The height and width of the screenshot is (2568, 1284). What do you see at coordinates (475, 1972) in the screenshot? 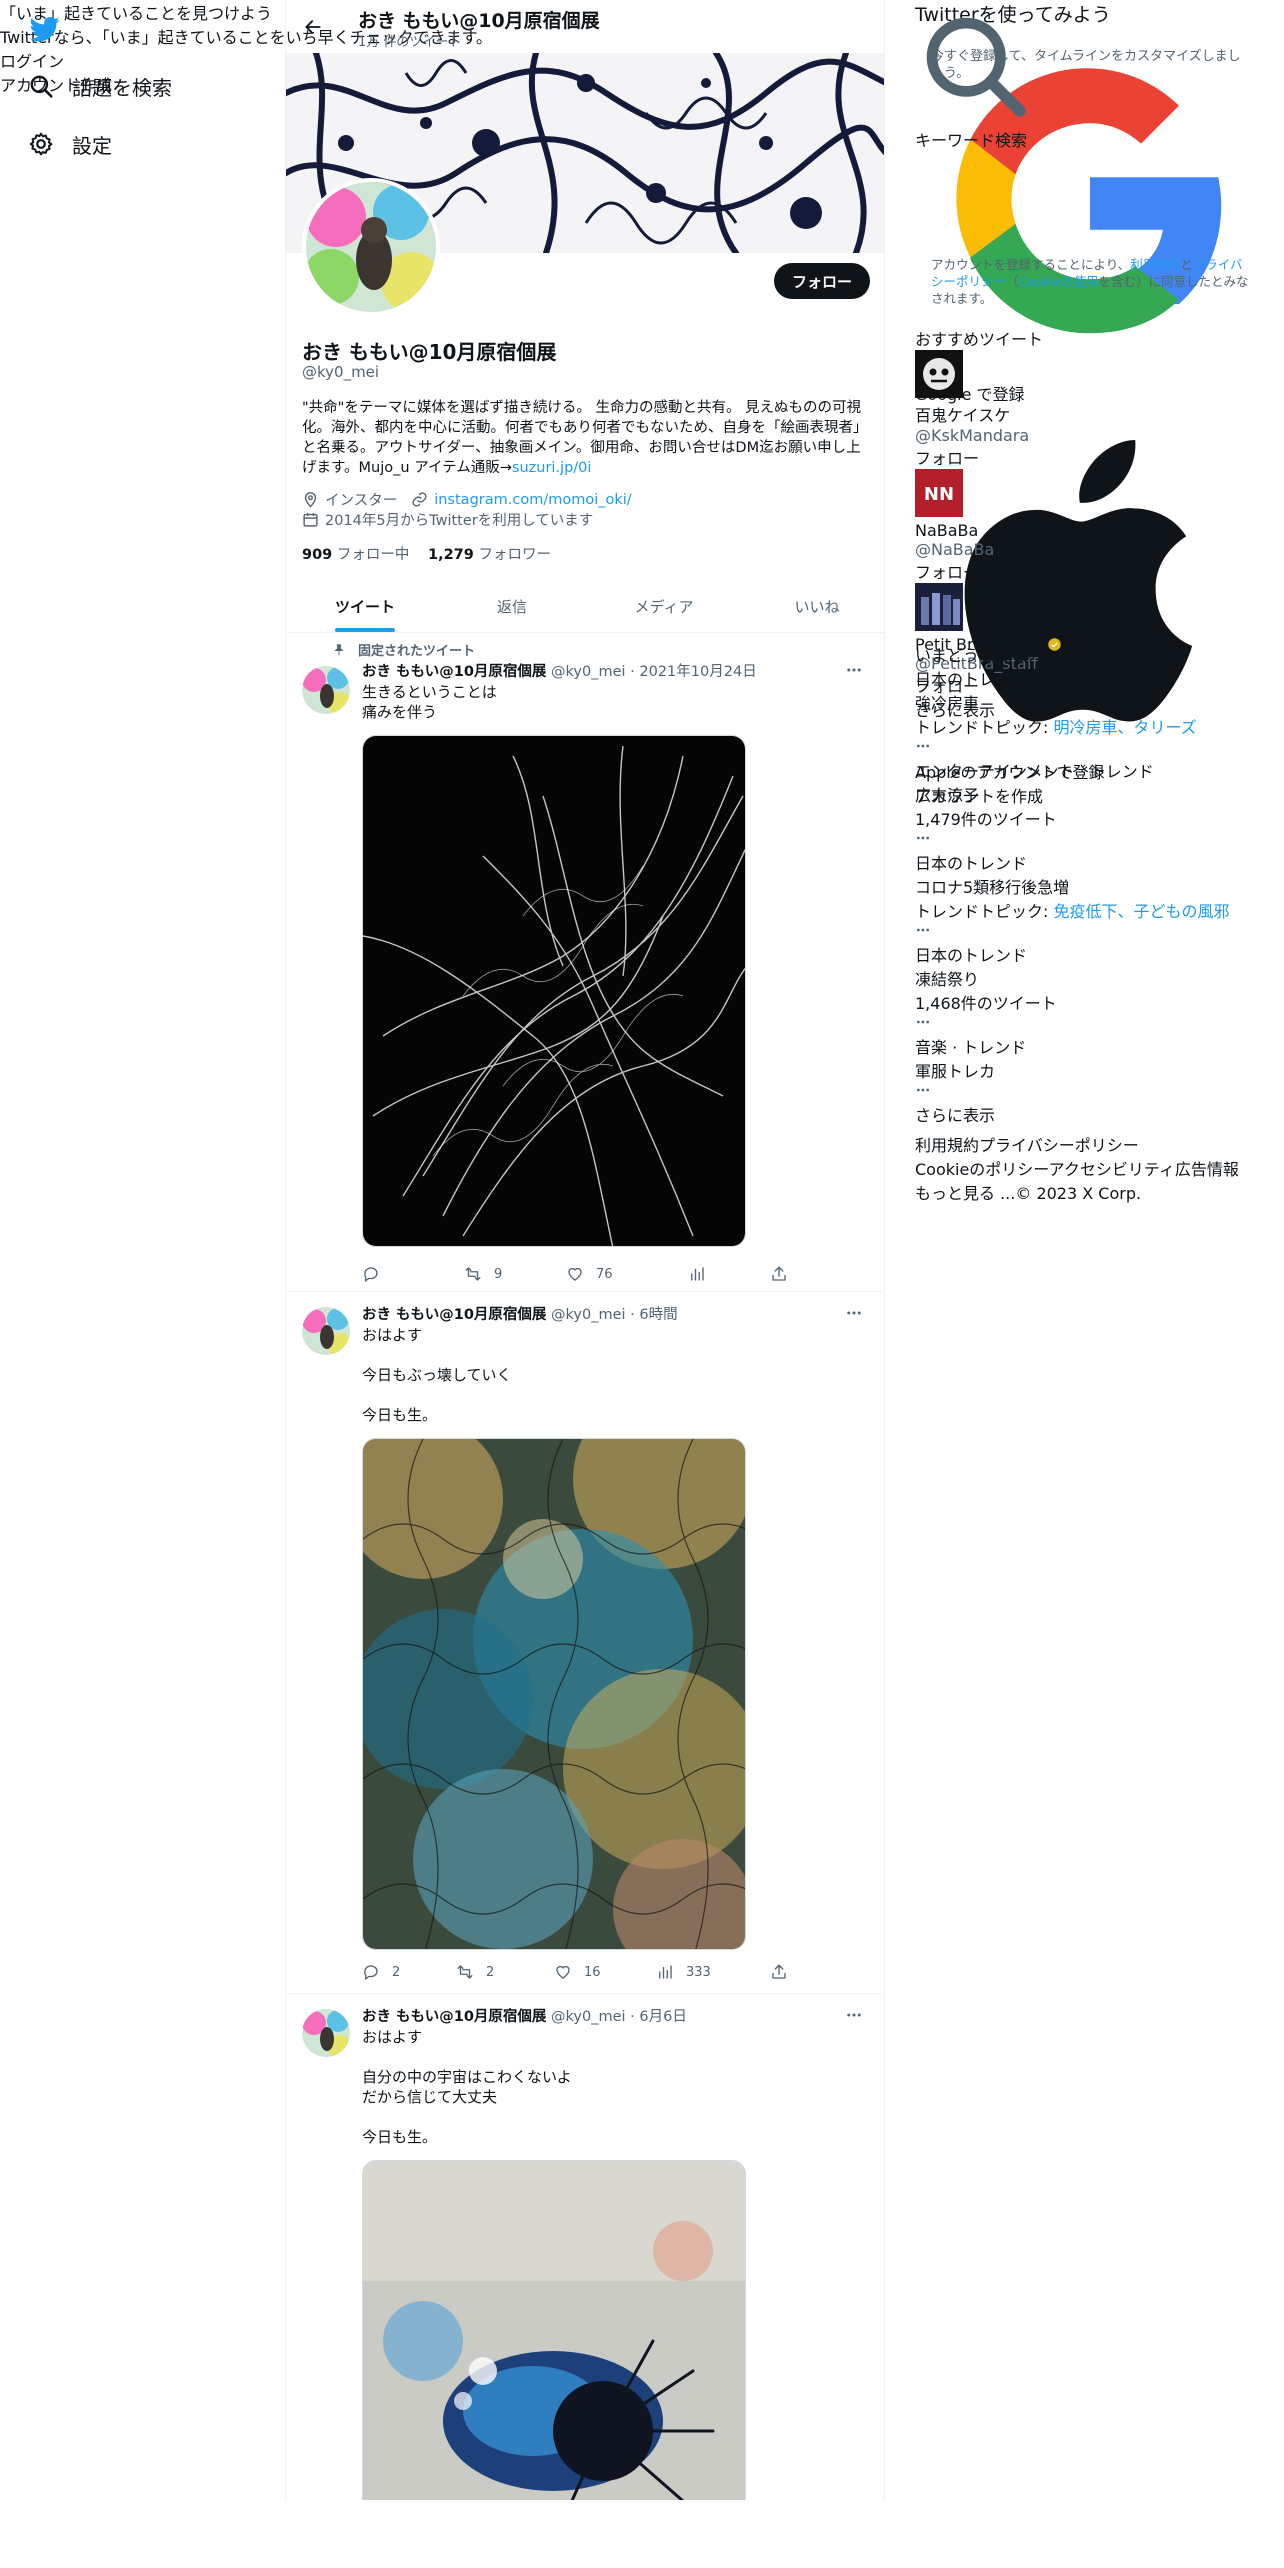
I see `retweet-button: 2` at bounding box center [475, 1972].